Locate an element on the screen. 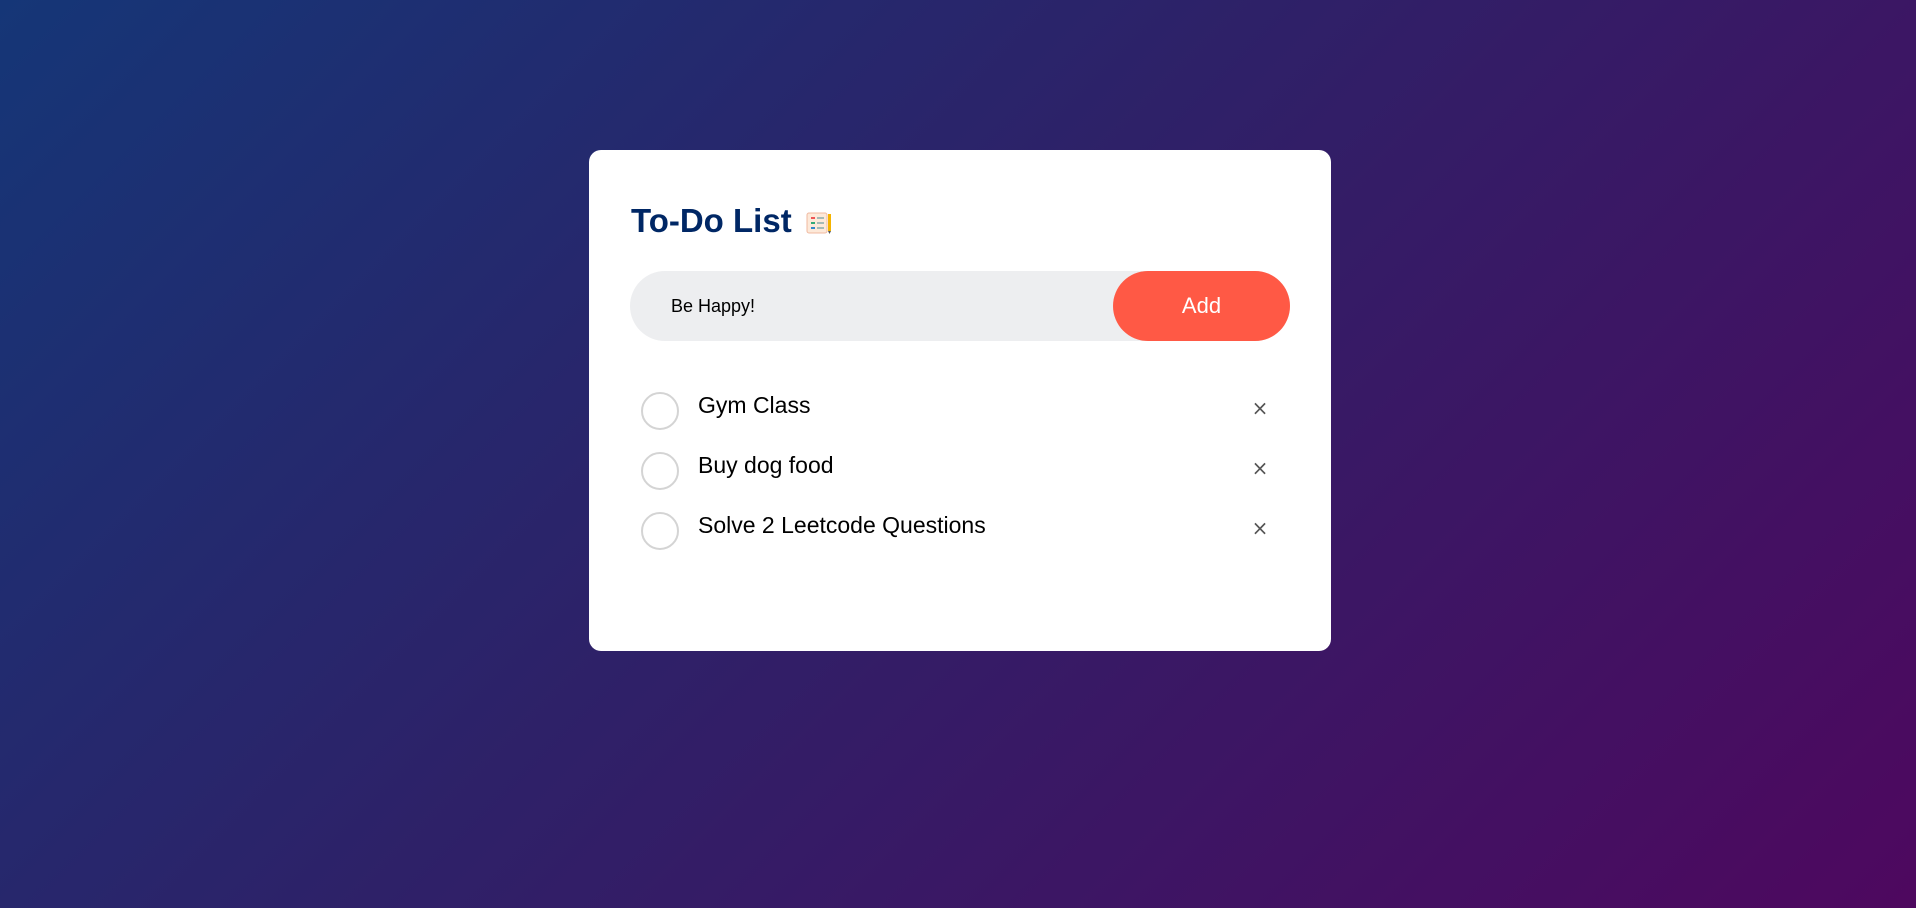 Image resolution: width=1916 pixels, height=908 pixels. list-item: Buy dog food × is located at coordinates (960, 470).